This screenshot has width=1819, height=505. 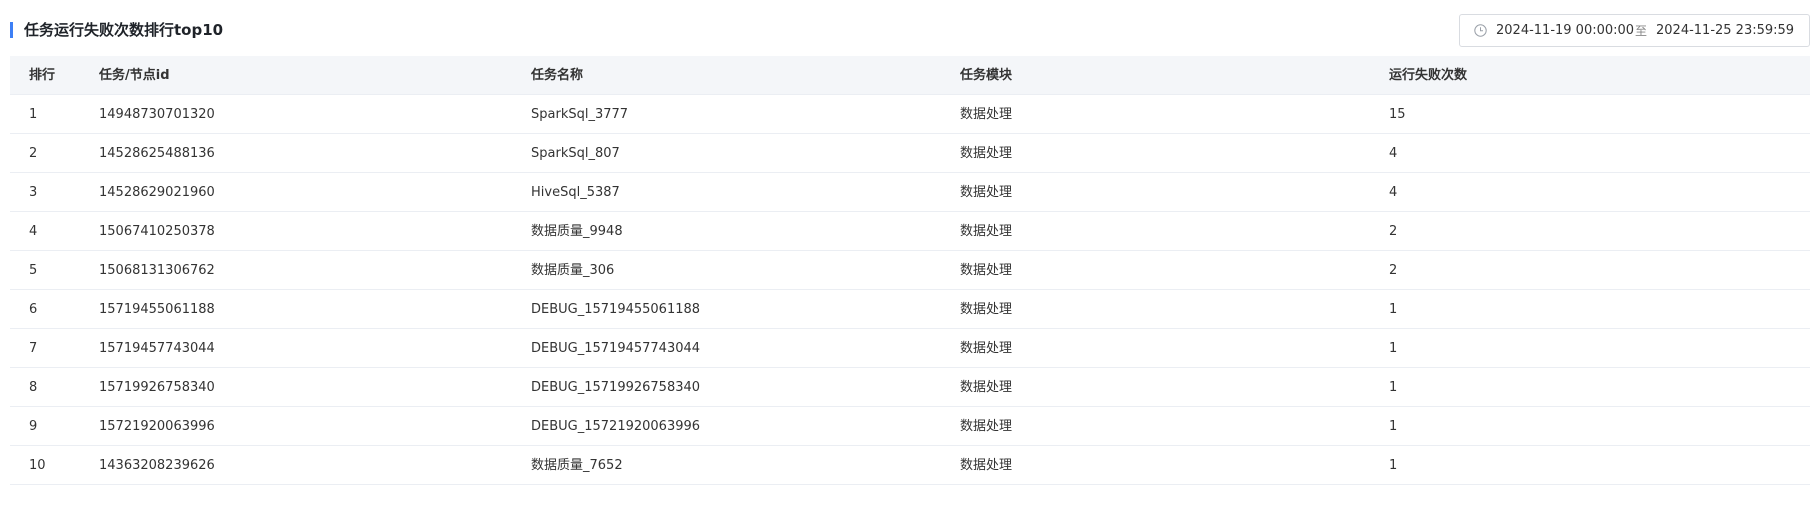 What do you see at coordinates (11, 30) in the screenshot?
I see `title-accent-bar` at bounding box center [11, 30].